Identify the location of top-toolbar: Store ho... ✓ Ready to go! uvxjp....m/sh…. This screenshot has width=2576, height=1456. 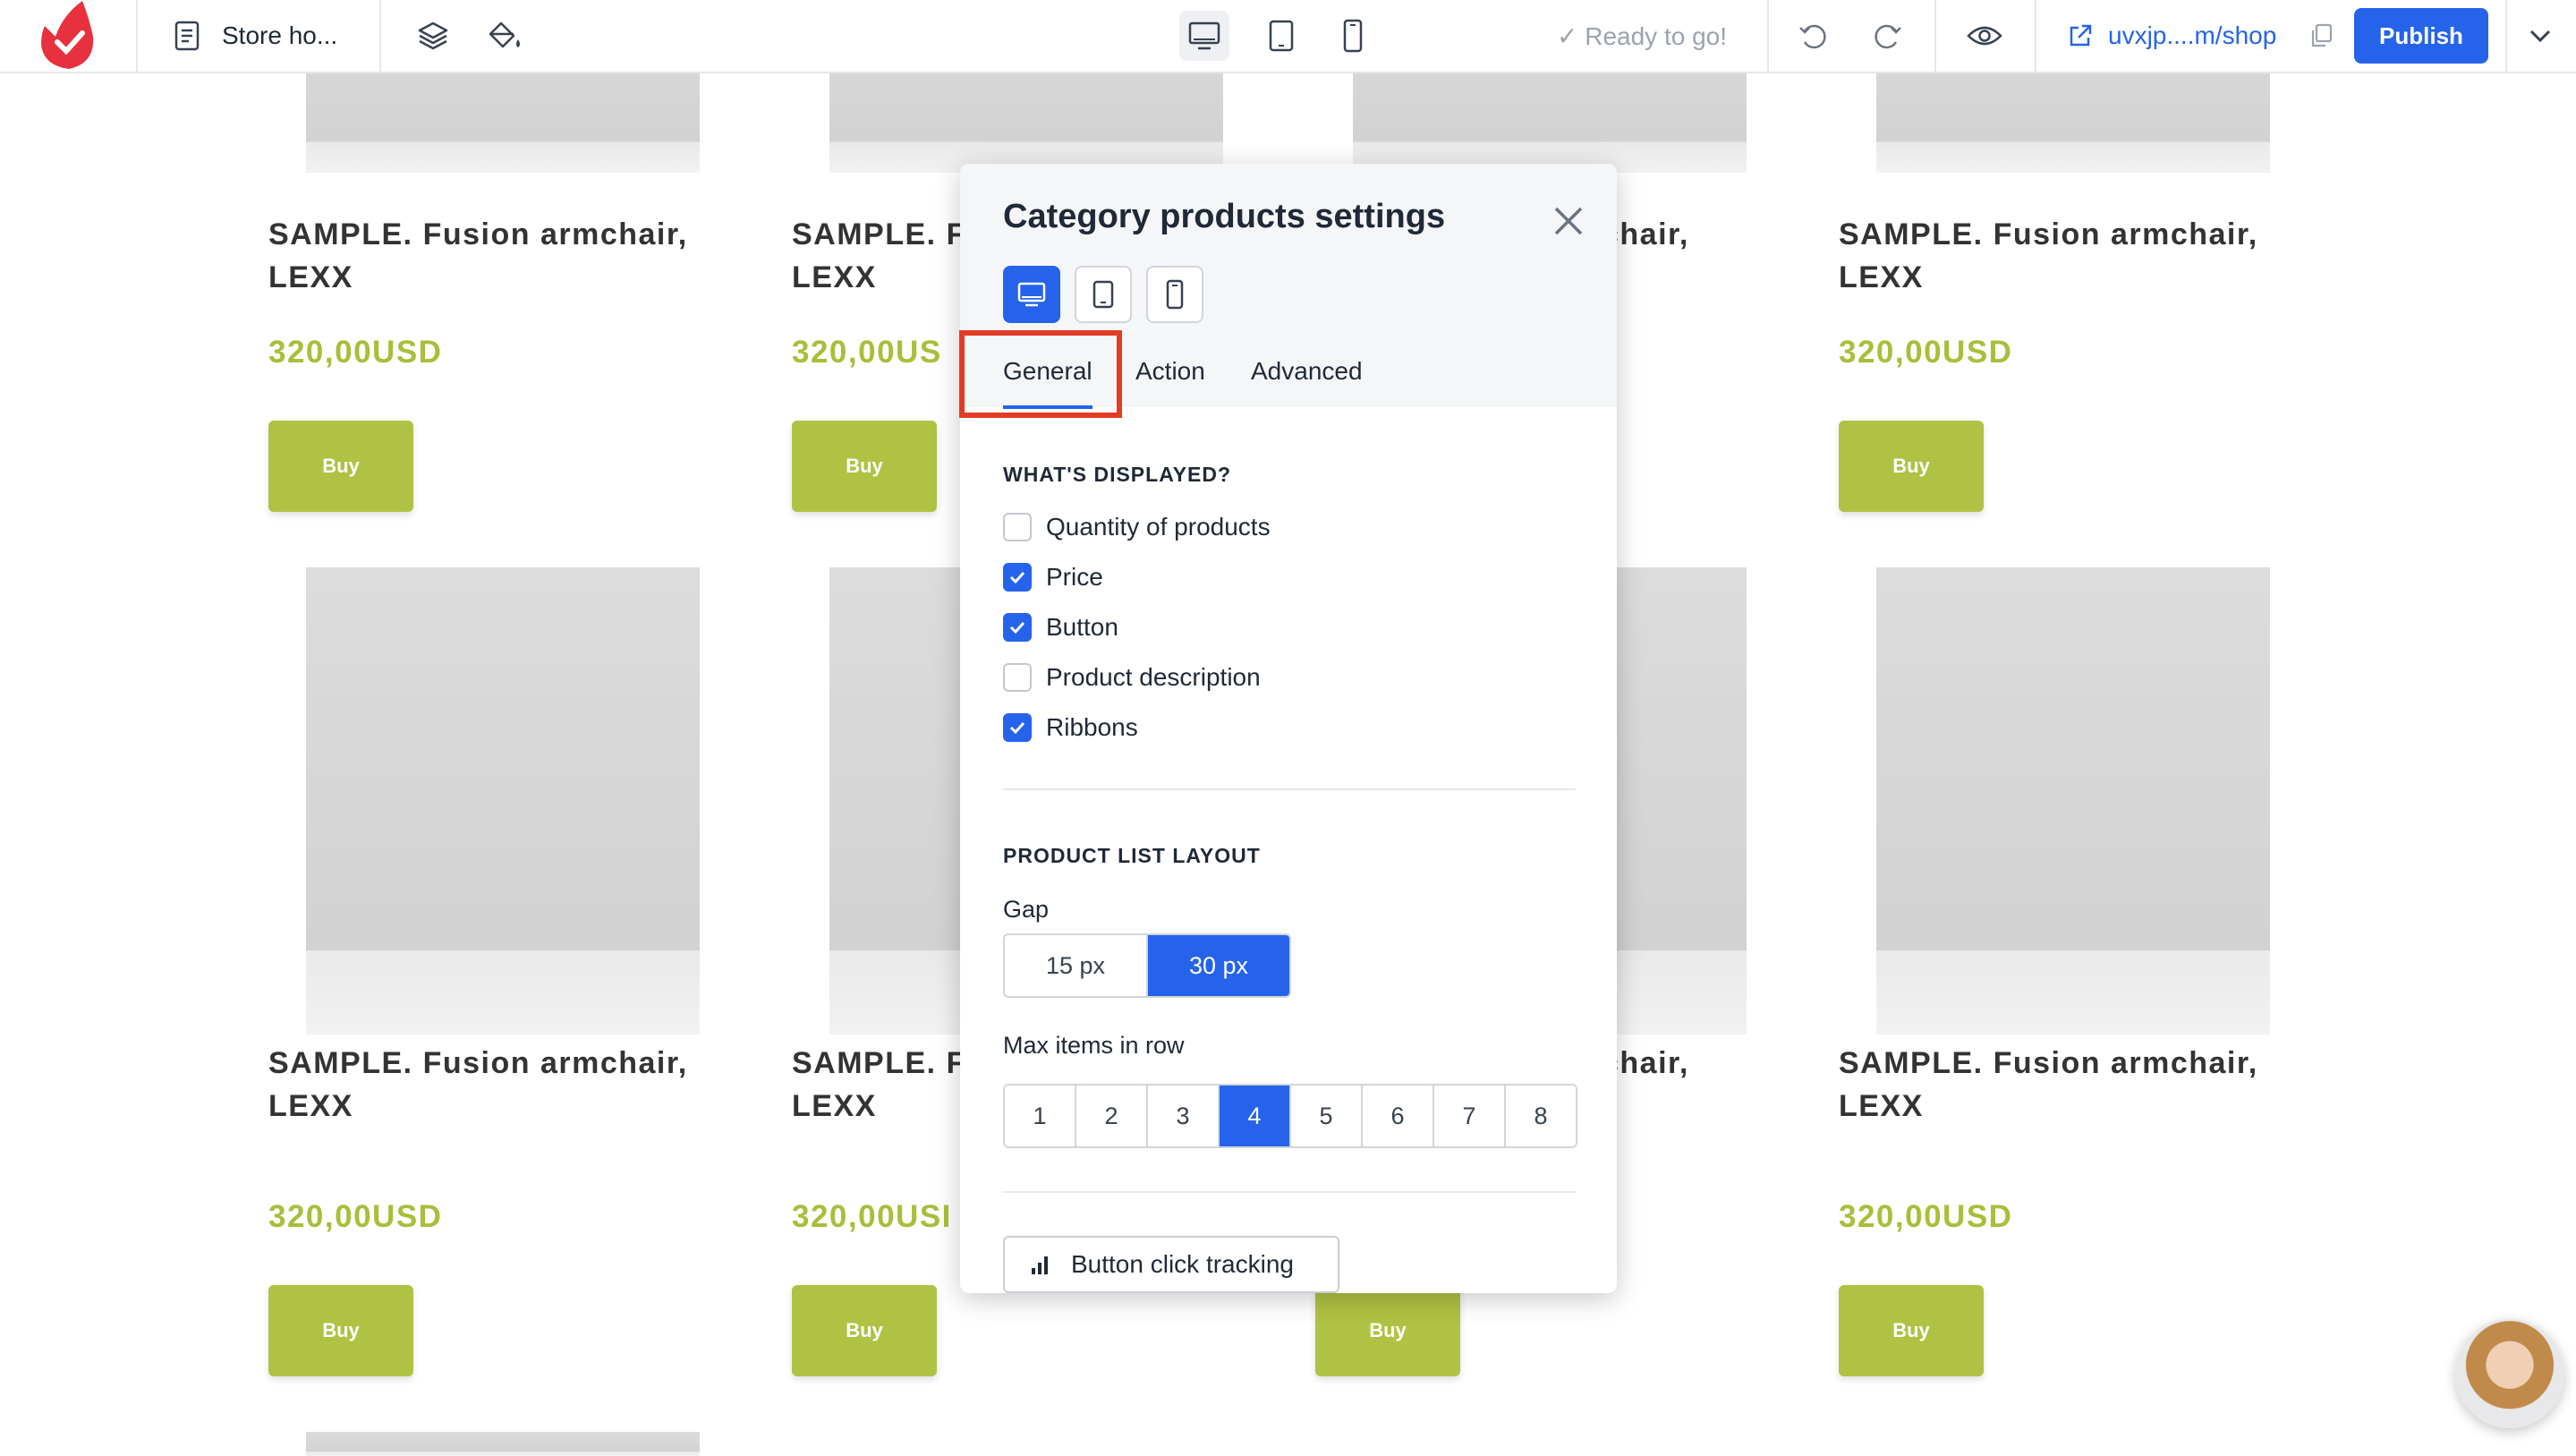
(1288, 36).